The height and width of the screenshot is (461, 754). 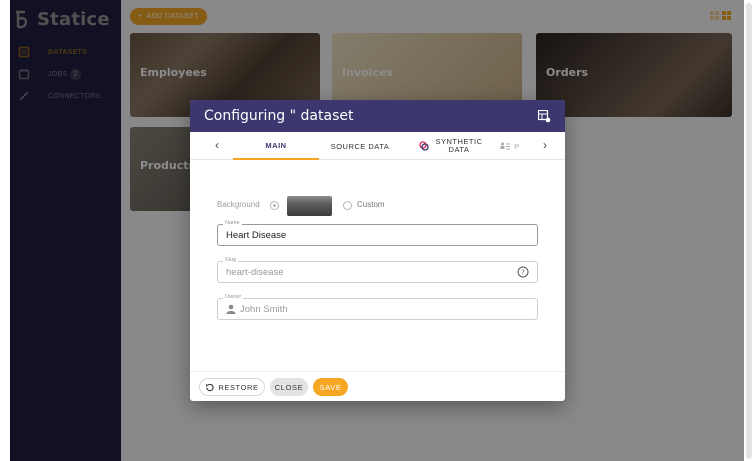 I want to click on person-list-icon, so click(x=505, y=146).